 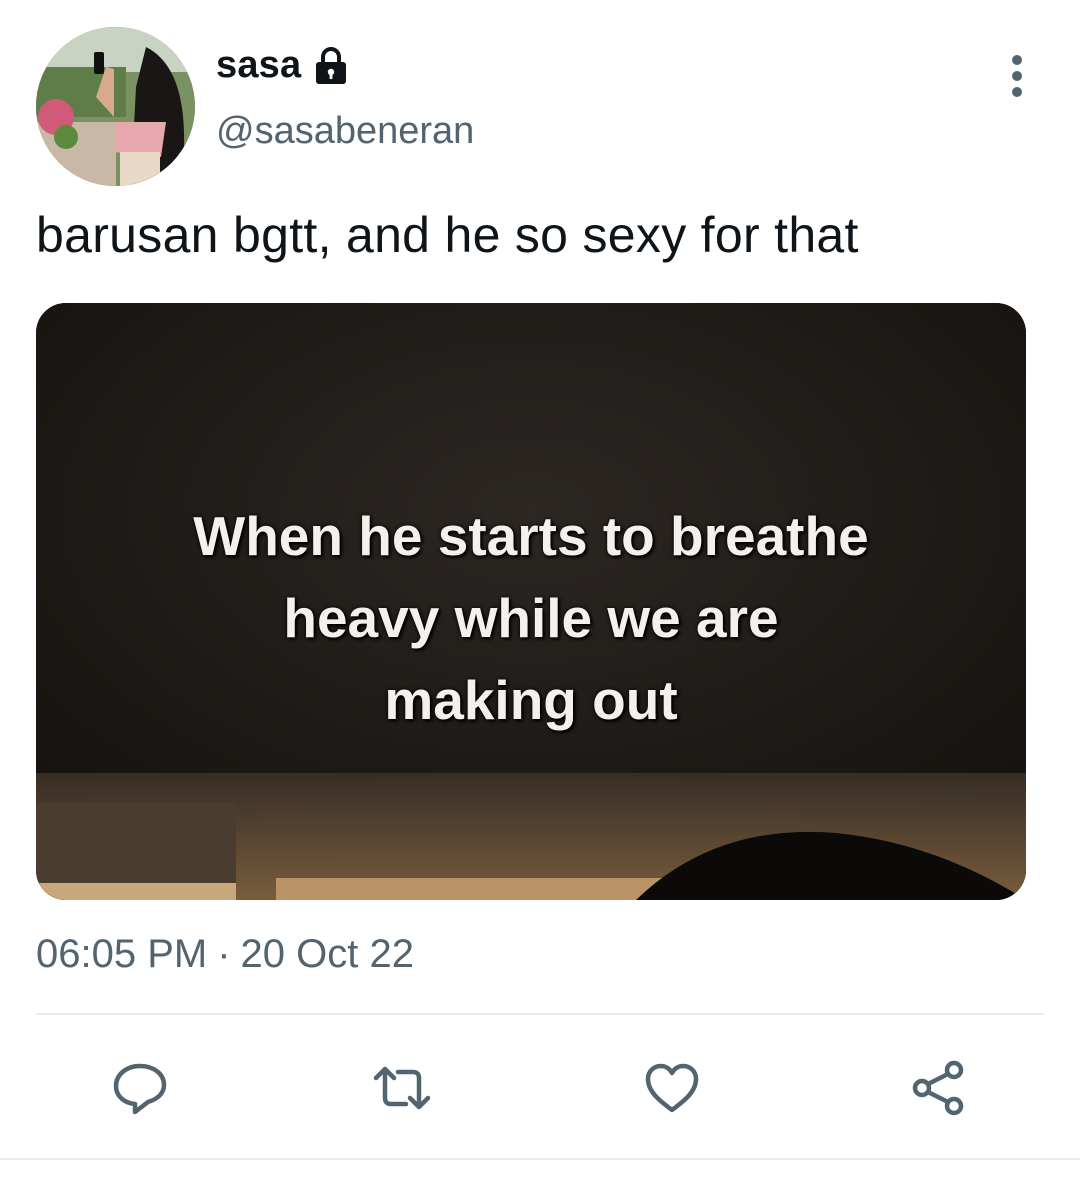 I want to click on retweet-icon, so click(x=402, y=1088).